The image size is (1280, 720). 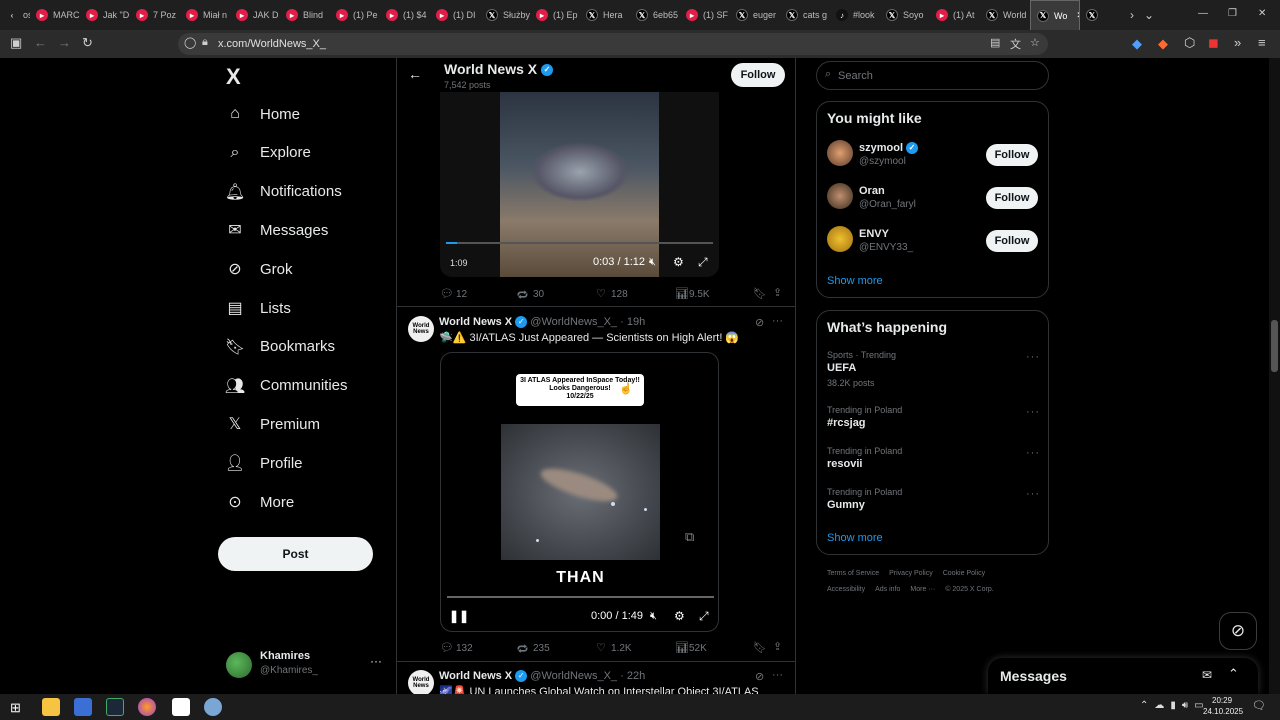 What do you see at coordinates (190, 42) in the screenshot?
I see `shield-icon: ◯` at bounding box center [190, 42].